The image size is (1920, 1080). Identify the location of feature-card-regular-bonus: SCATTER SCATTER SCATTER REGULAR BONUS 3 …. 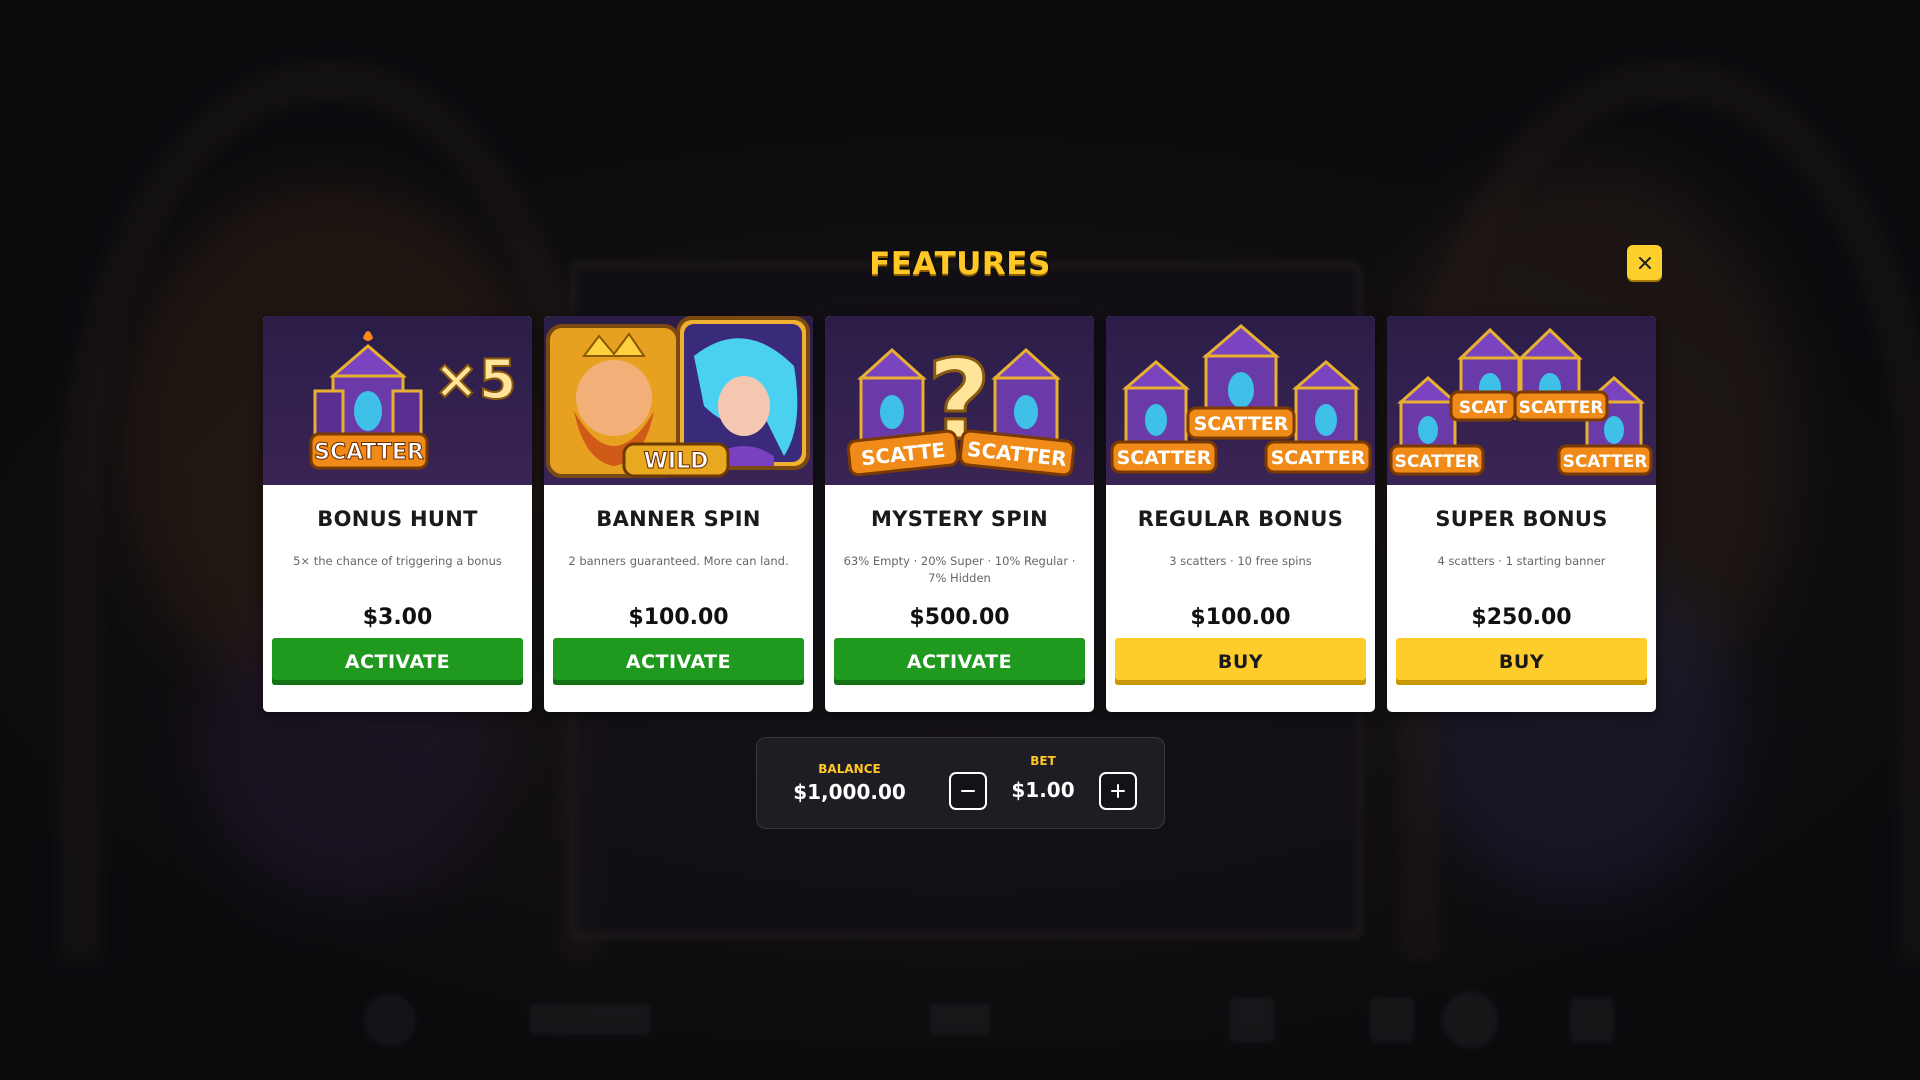
(1240, 514).